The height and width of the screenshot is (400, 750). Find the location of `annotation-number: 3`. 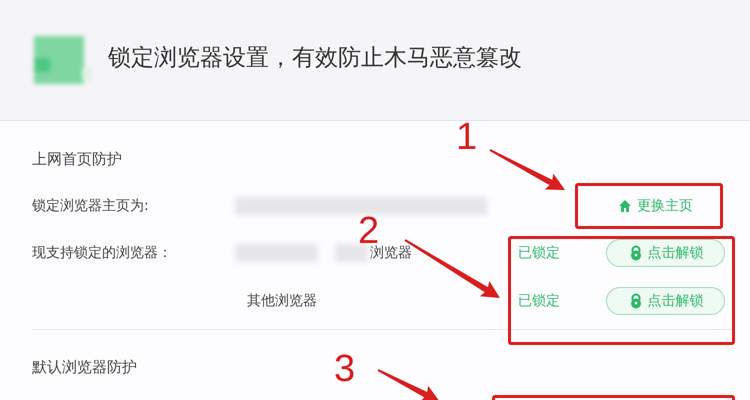

annotation-number: 3 is located at coordinates (345, 369).